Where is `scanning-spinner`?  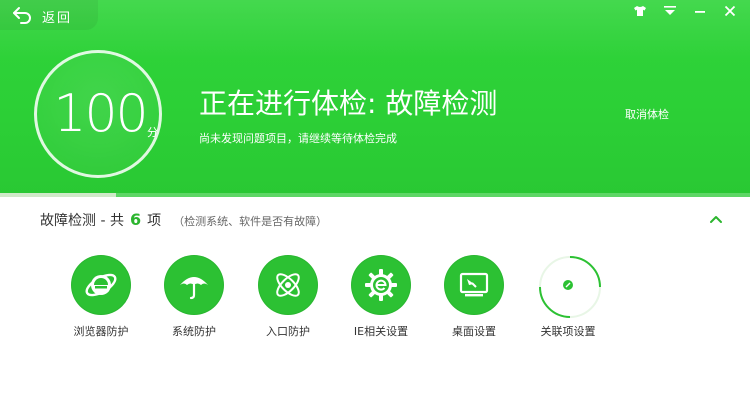
scanning-spinner is located at coordinates (569, 286).